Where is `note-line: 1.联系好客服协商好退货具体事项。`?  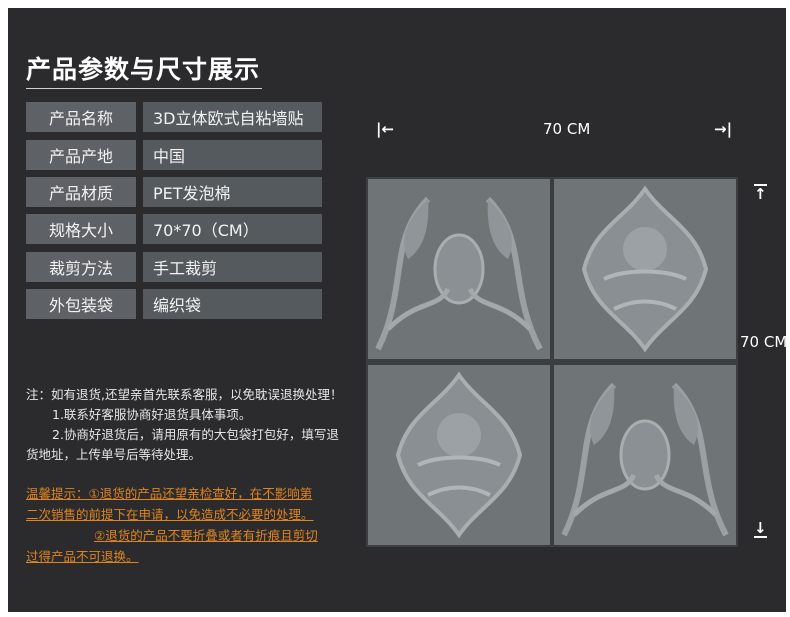
note-line: 1.联系好客服协商好退货具体事项。 is located at coordinates (152, 414).